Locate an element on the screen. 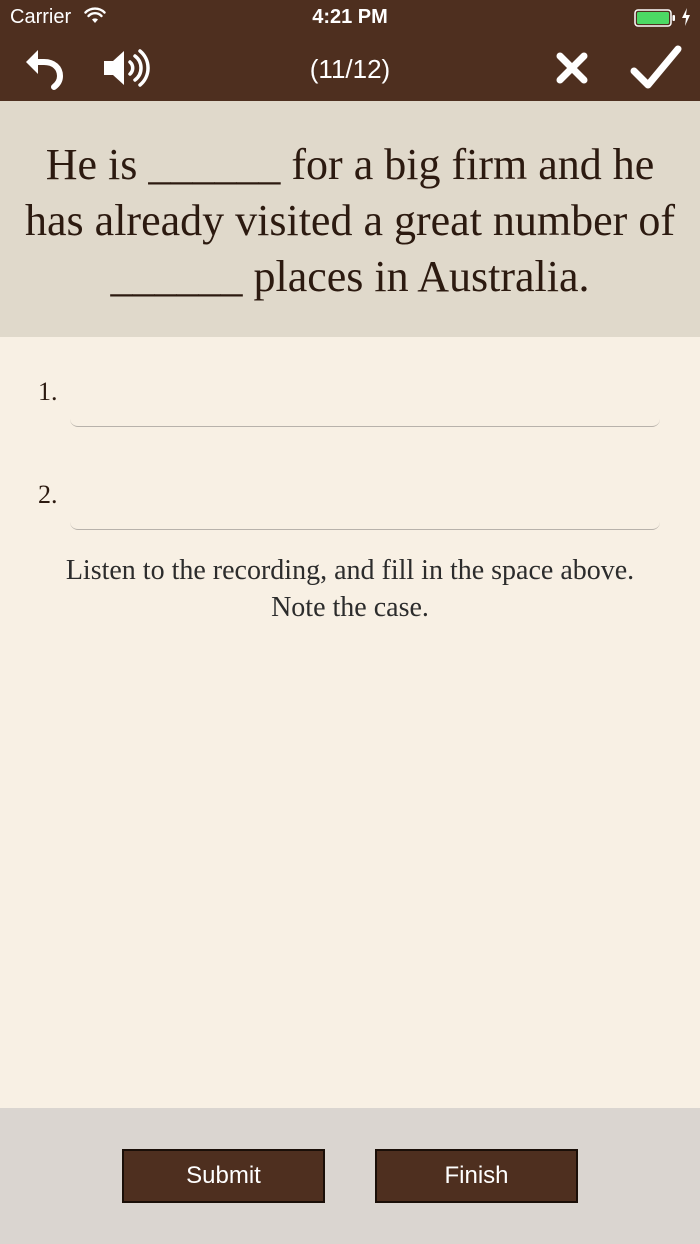 This screenshot has height=1244, width=700. checkmark-icon is located at coordinates (656, 67).